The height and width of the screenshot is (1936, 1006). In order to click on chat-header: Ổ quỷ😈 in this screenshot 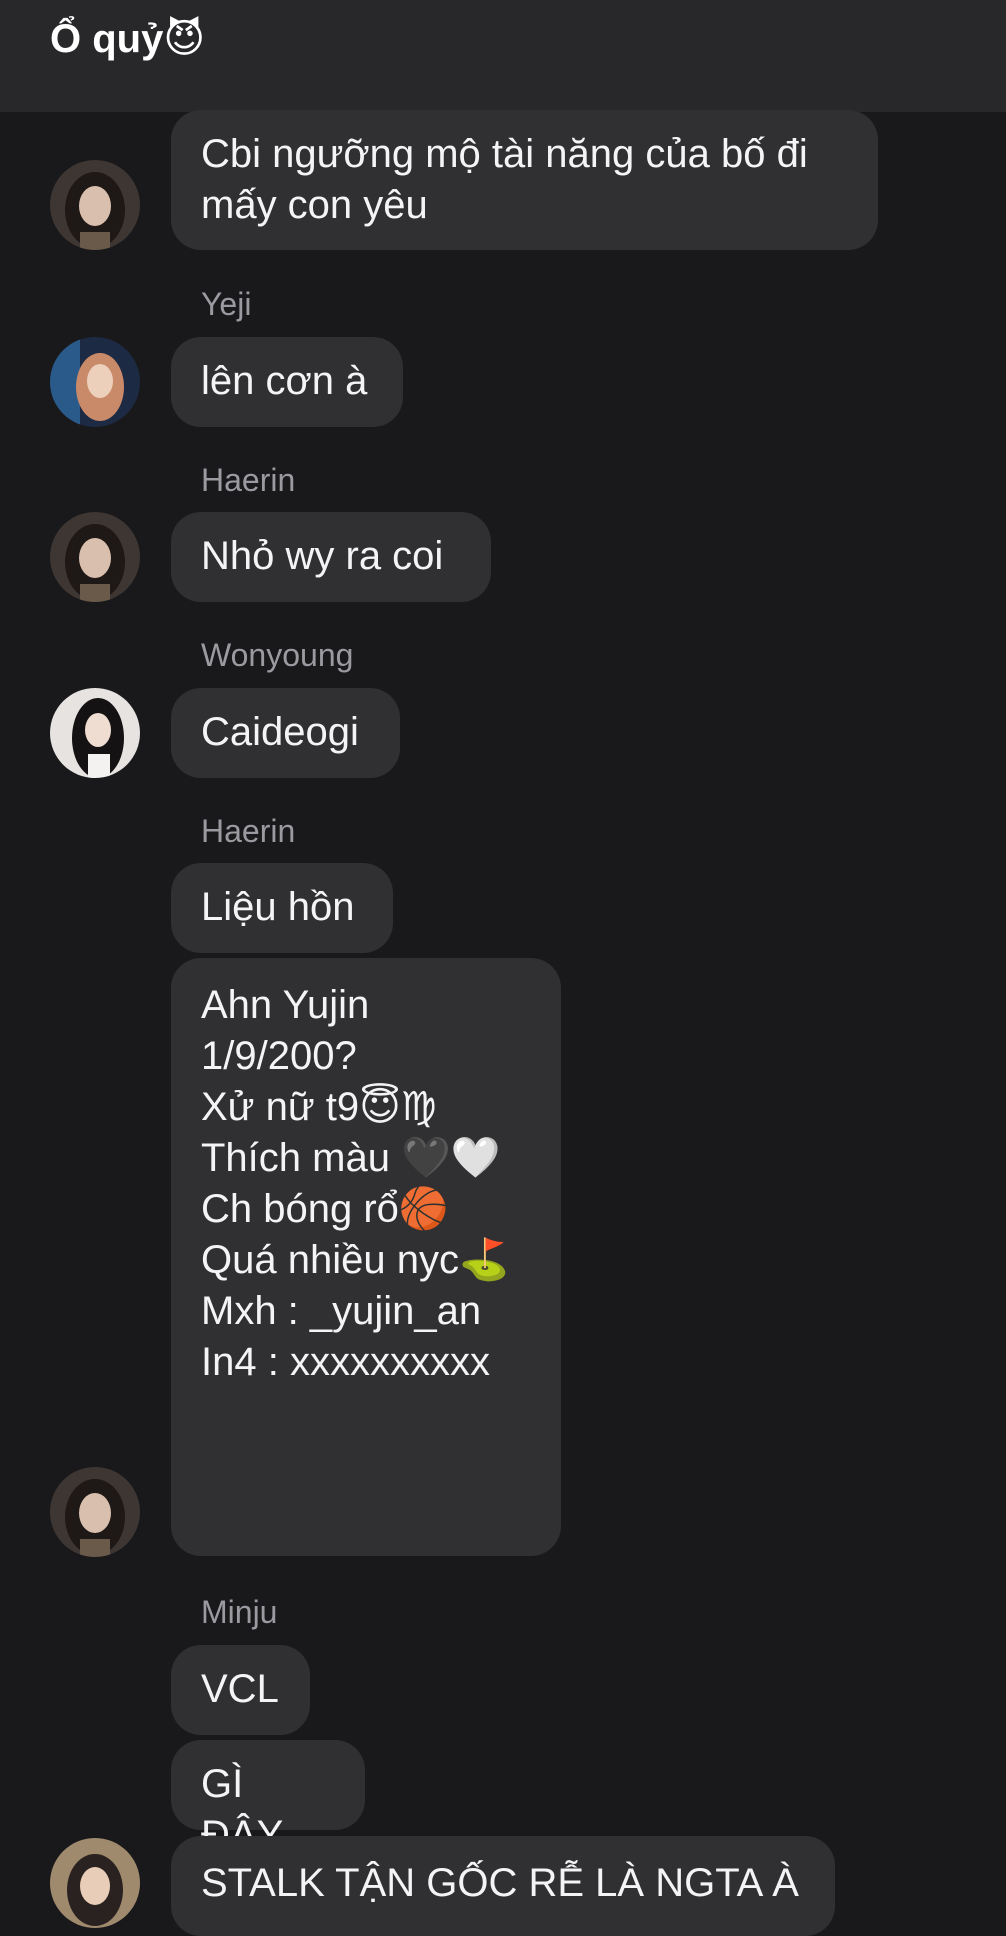, I will do `click(503, 56)`.